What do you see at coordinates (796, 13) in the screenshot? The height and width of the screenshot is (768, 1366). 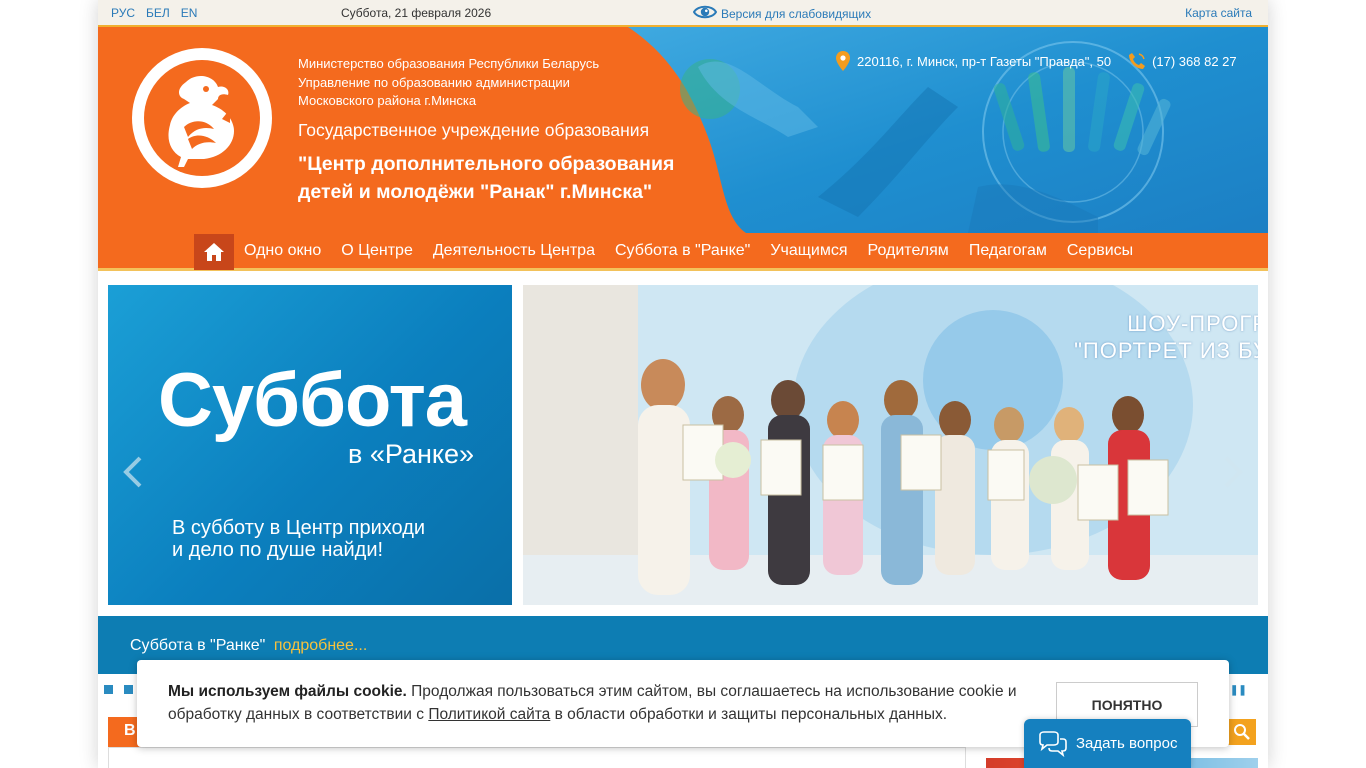 I see `low-vision-label: Версия для слабовидящих` at bounding box center [796, 13].